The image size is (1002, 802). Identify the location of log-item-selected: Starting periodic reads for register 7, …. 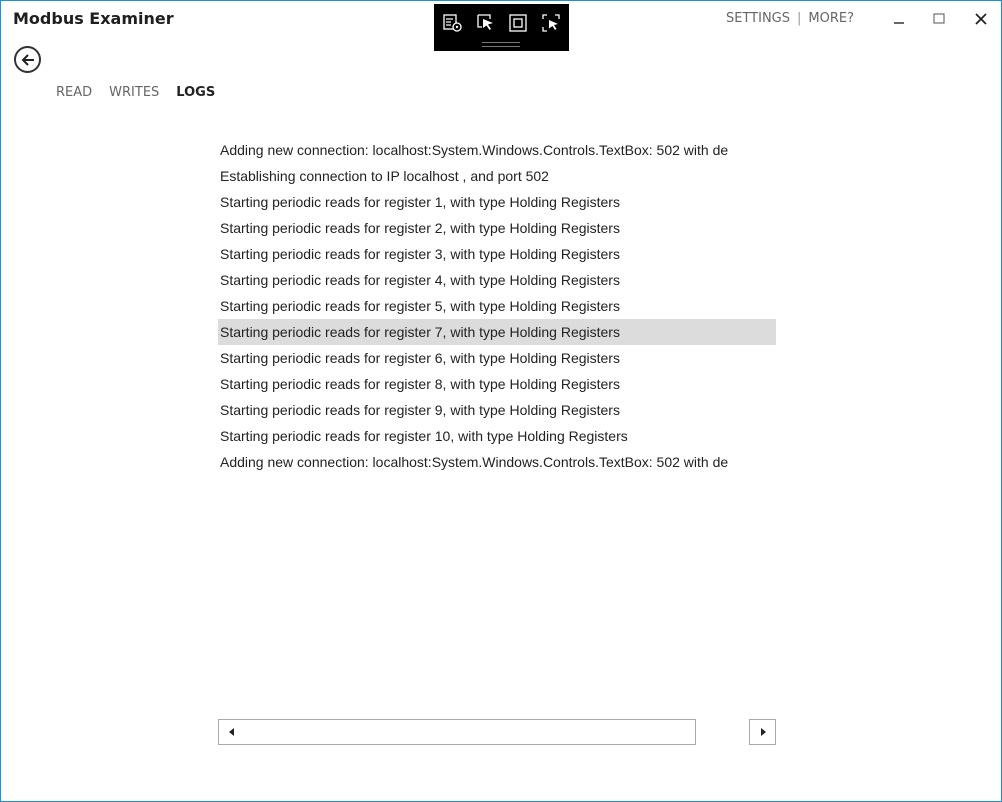
(497, 332).